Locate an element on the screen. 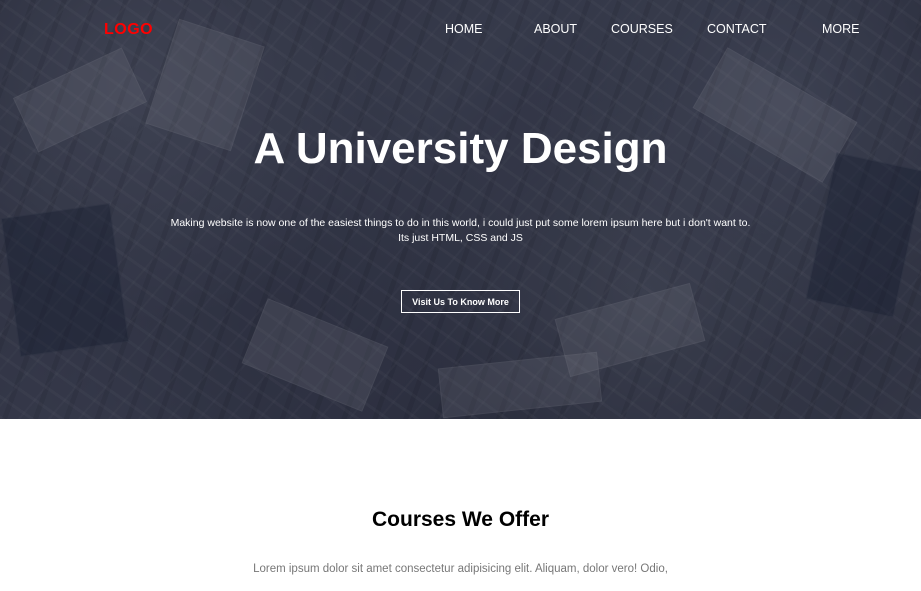  nav-contact: CONTACT is located at coordinates (737, 29).